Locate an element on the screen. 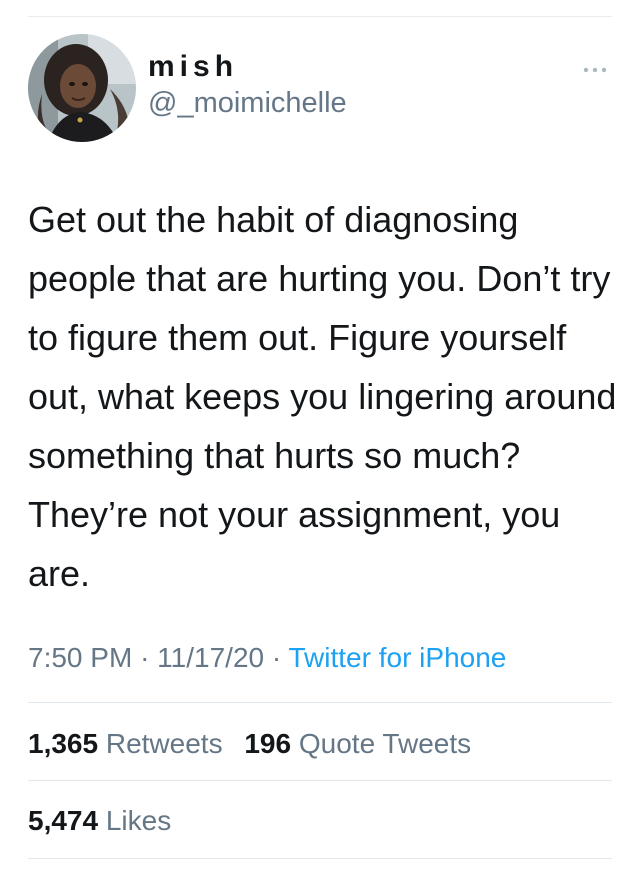  retweets-stat: 1,365 Retweets is located at coordinates (125, 743).